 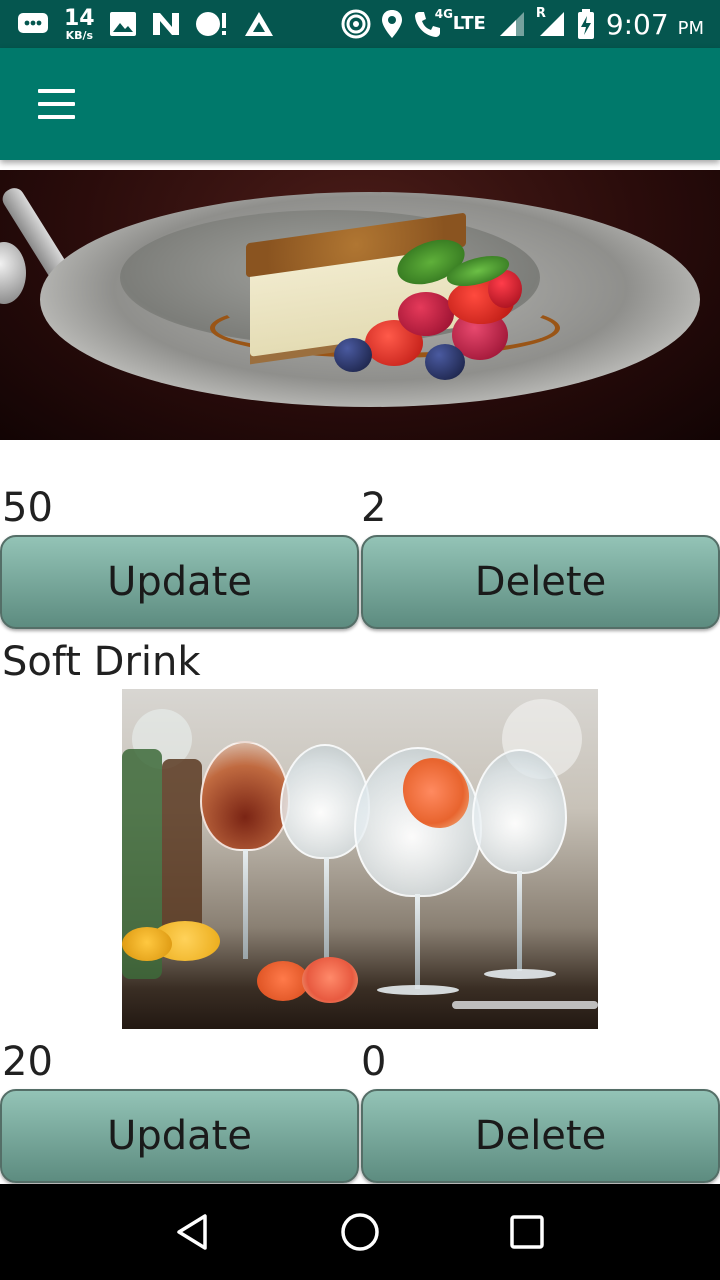 What do you see at coordinates (551, 22) in the screenshot?
I see `roaming-signal-icon: R` at bounding box center [551, 22].